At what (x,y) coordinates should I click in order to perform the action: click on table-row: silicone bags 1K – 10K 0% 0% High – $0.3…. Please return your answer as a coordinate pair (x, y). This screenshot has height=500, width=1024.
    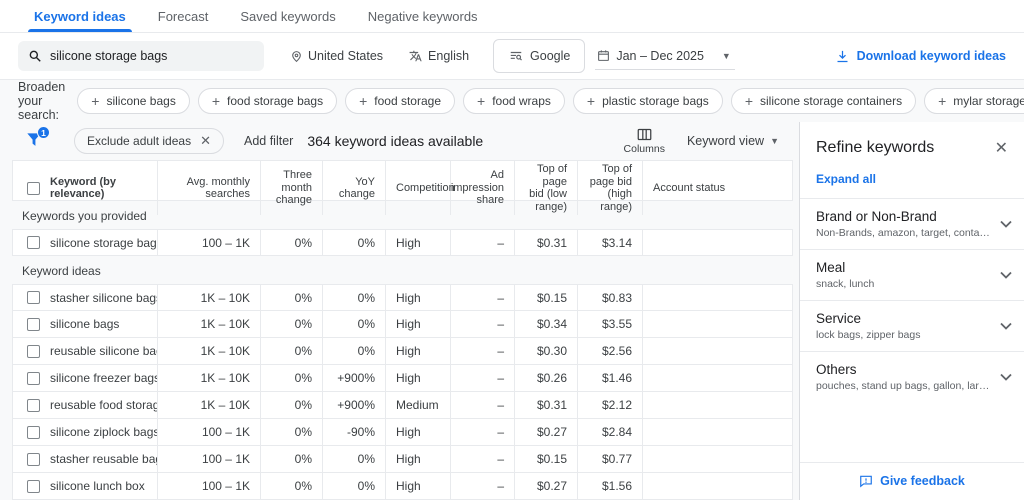
    Looking at the image, I should click on (402, 324).